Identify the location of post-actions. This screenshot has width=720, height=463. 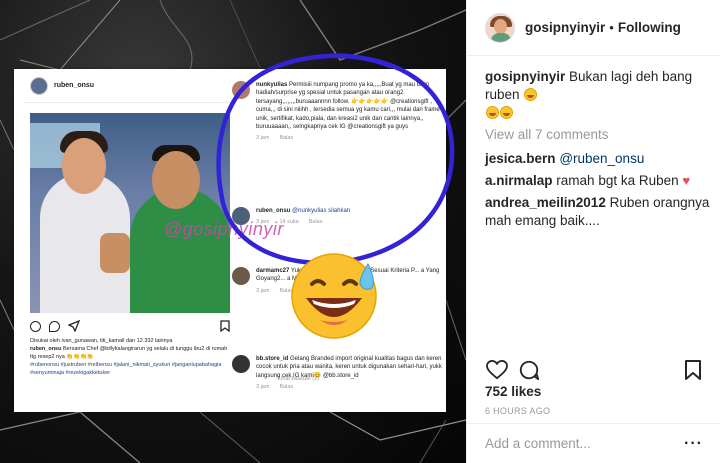
(595, 370).